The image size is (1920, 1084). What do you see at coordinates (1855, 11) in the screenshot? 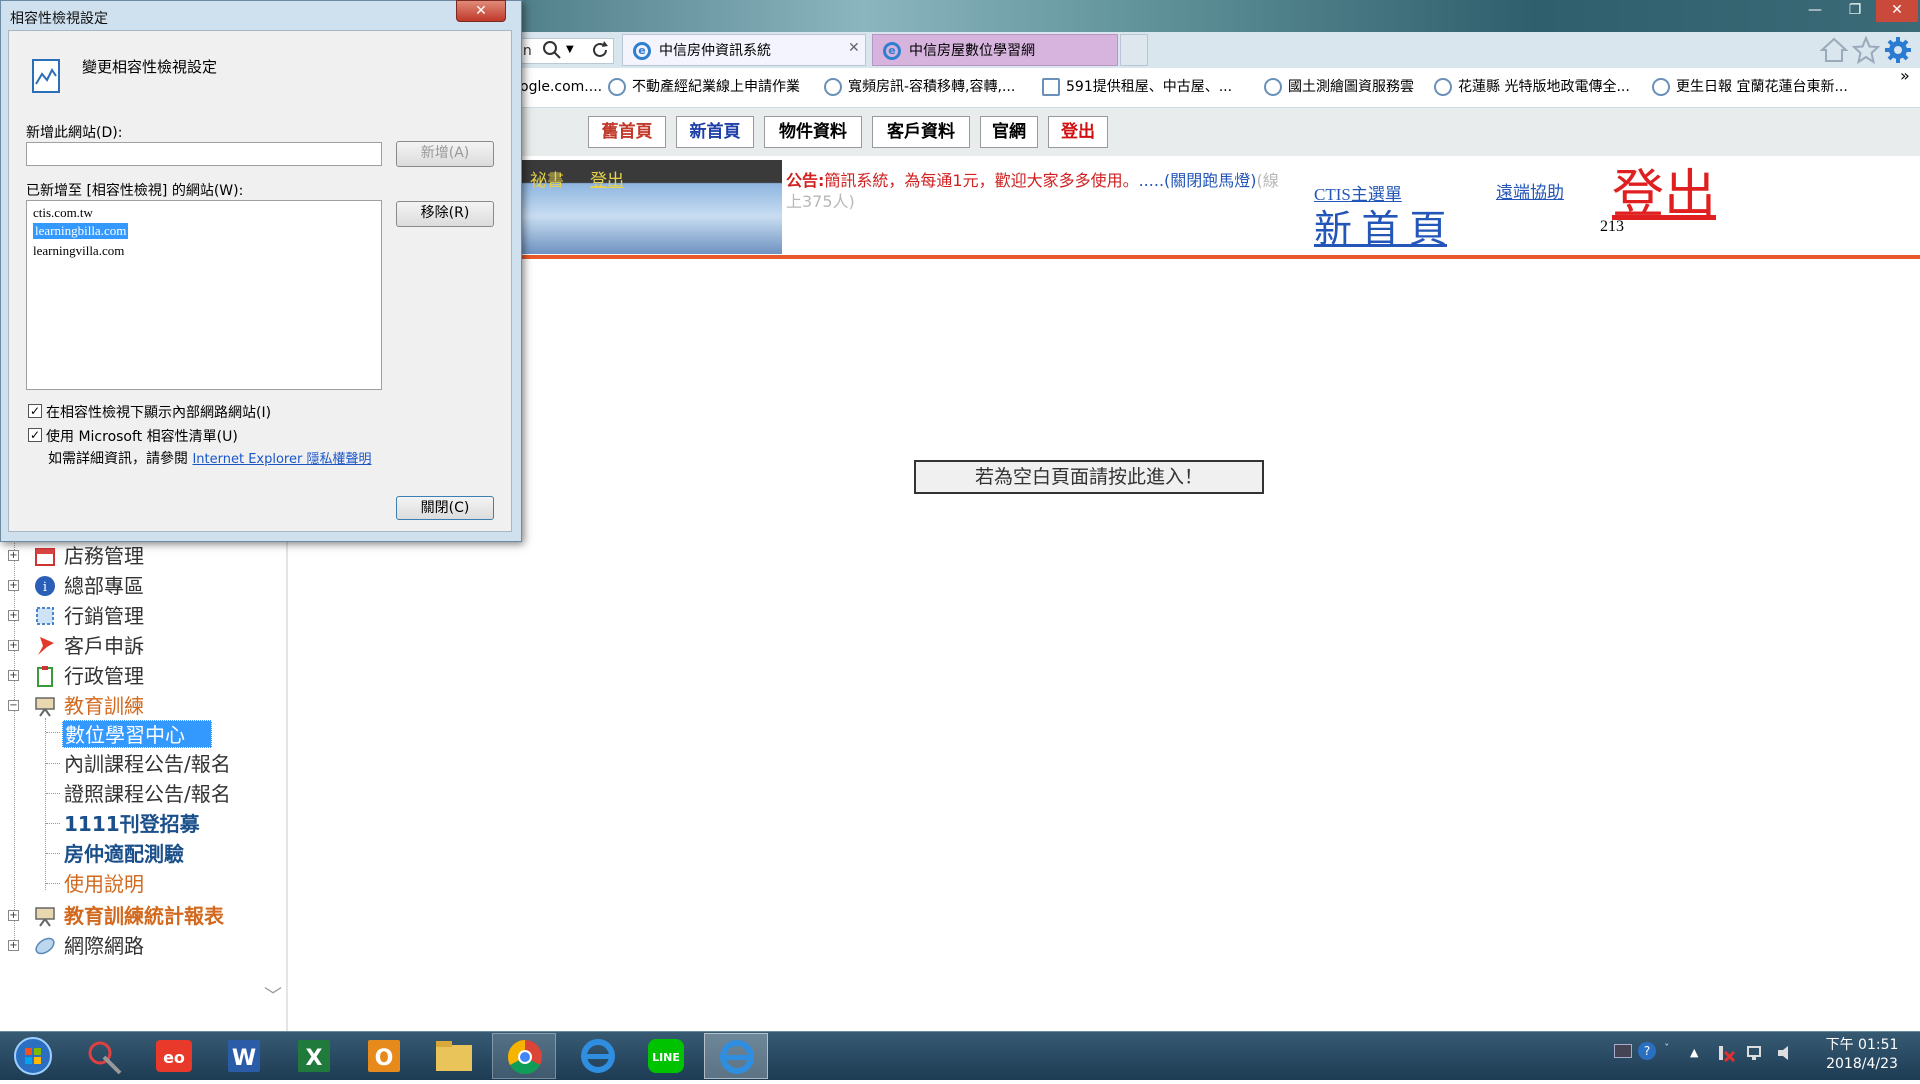
I see `restore-button: ❐` at bounding box center [1855, 11].